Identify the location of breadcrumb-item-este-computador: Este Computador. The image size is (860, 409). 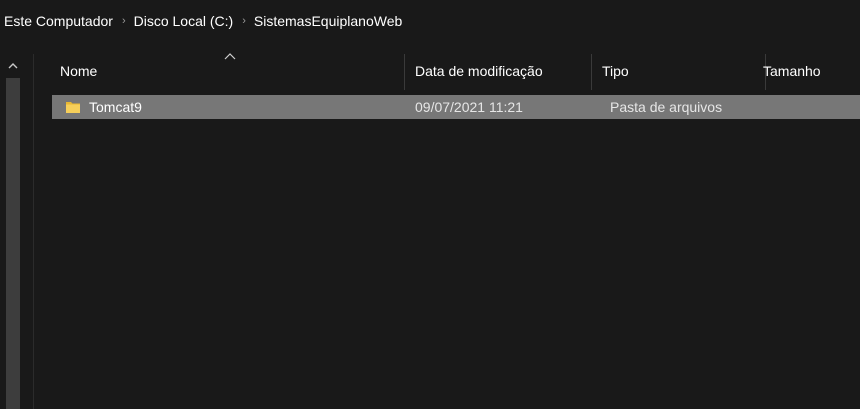
(58, 21).